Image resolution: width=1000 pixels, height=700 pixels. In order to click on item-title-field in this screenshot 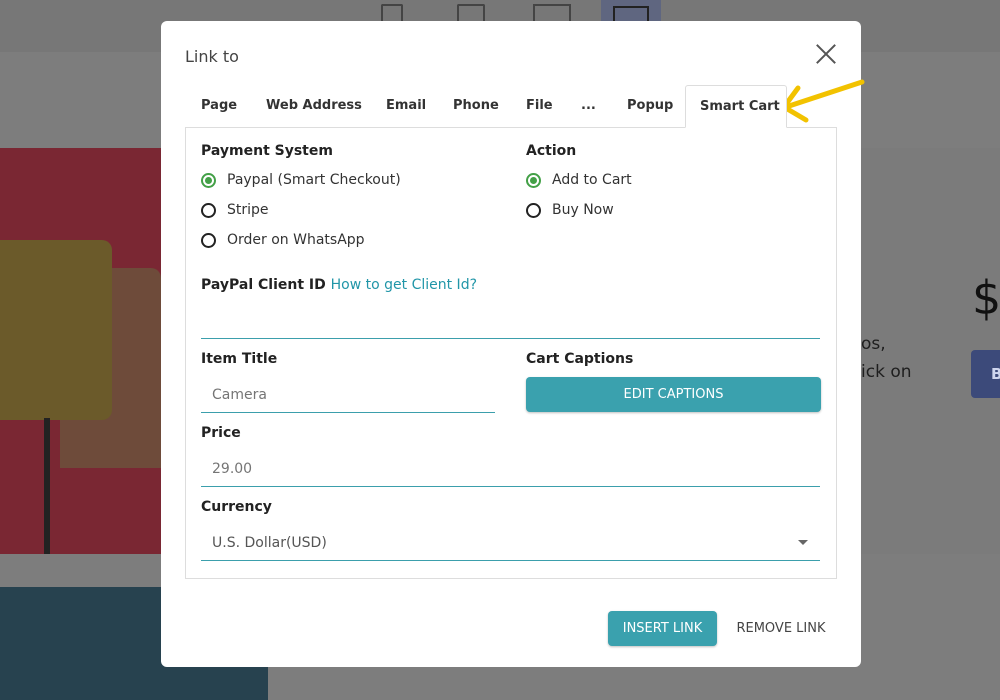, I will do `click(348, 395)`.